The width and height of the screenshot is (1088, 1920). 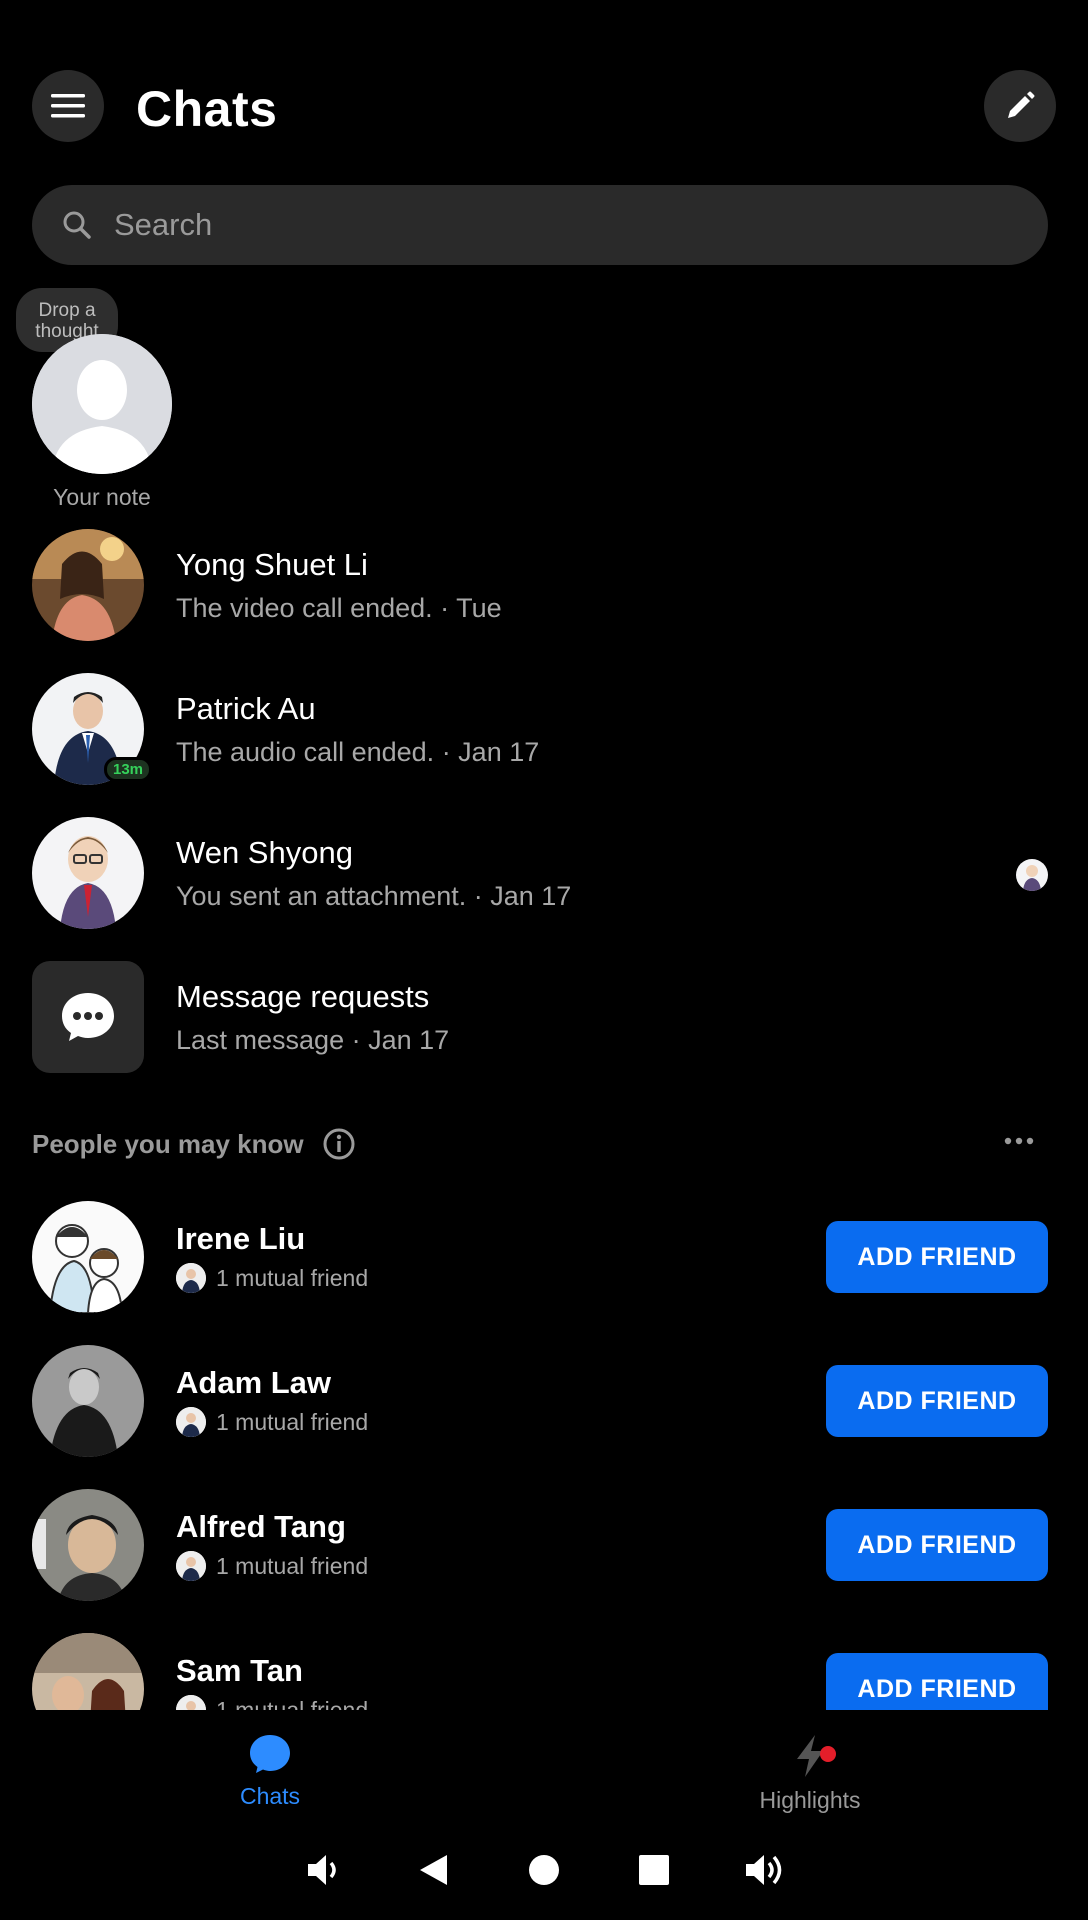 I want to click on info-icon, so click(x=339, y=1144).